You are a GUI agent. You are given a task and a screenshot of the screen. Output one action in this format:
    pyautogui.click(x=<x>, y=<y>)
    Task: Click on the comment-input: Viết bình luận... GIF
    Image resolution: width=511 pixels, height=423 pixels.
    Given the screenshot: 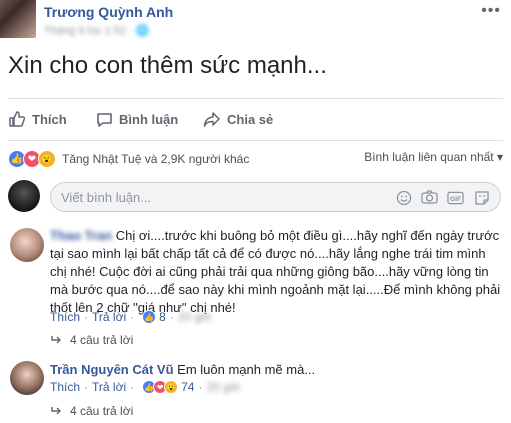 What is the action you would take?
    pyautogui.click(x=275, y=197)
    